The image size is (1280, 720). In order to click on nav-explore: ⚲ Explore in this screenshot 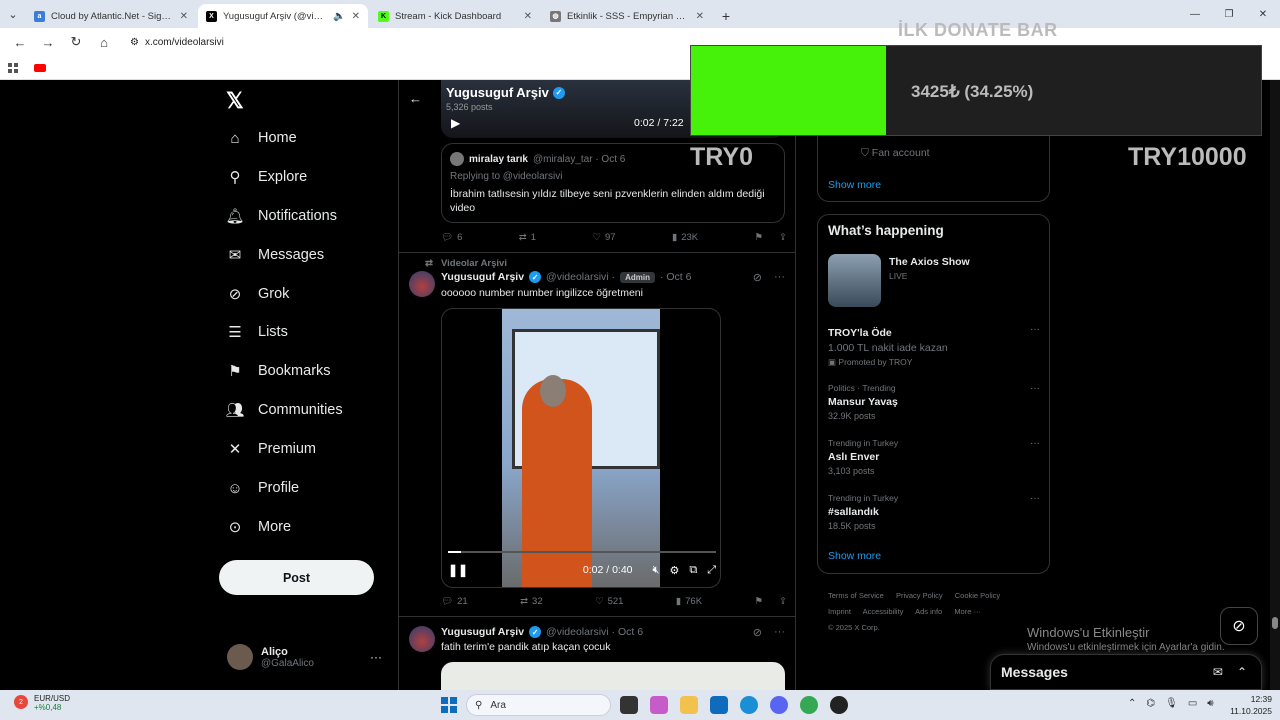, I will do `click(267, 177)`.